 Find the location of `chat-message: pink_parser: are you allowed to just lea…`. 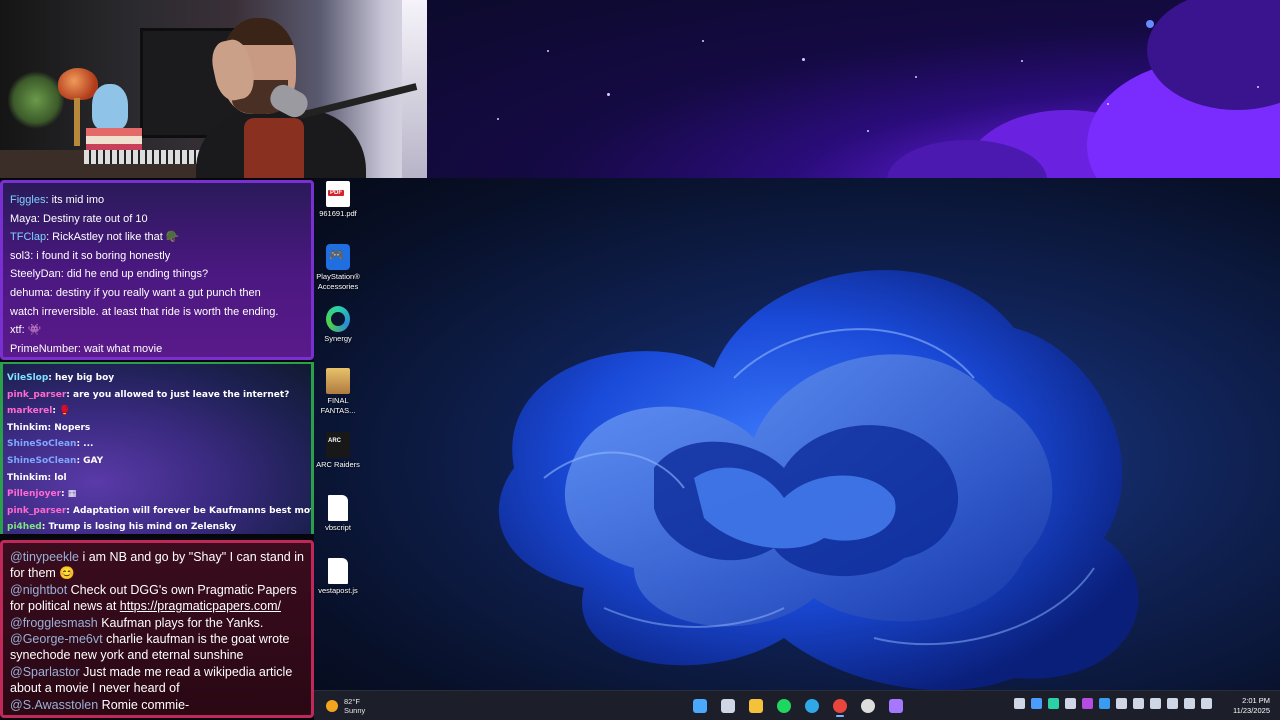

chat-message: pink_parser: are you allowed to just lea… is located at coordinates (157, 395).